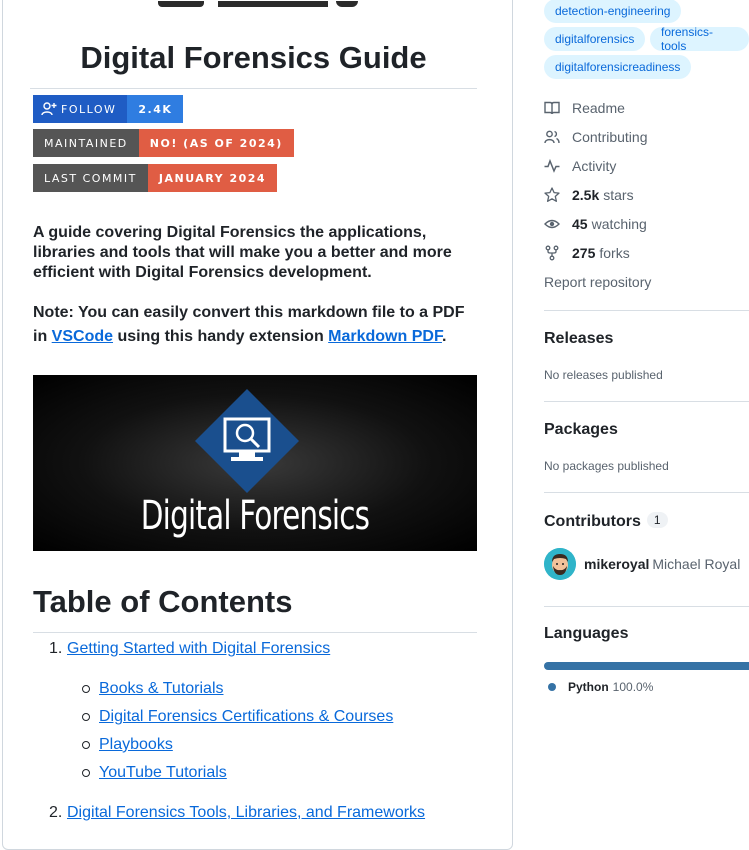 This screenshot has height=850, width=749. Describe the element at coordinates (597, 282) in the screenshot. I see `report-repository-link: Report repository` at that location.